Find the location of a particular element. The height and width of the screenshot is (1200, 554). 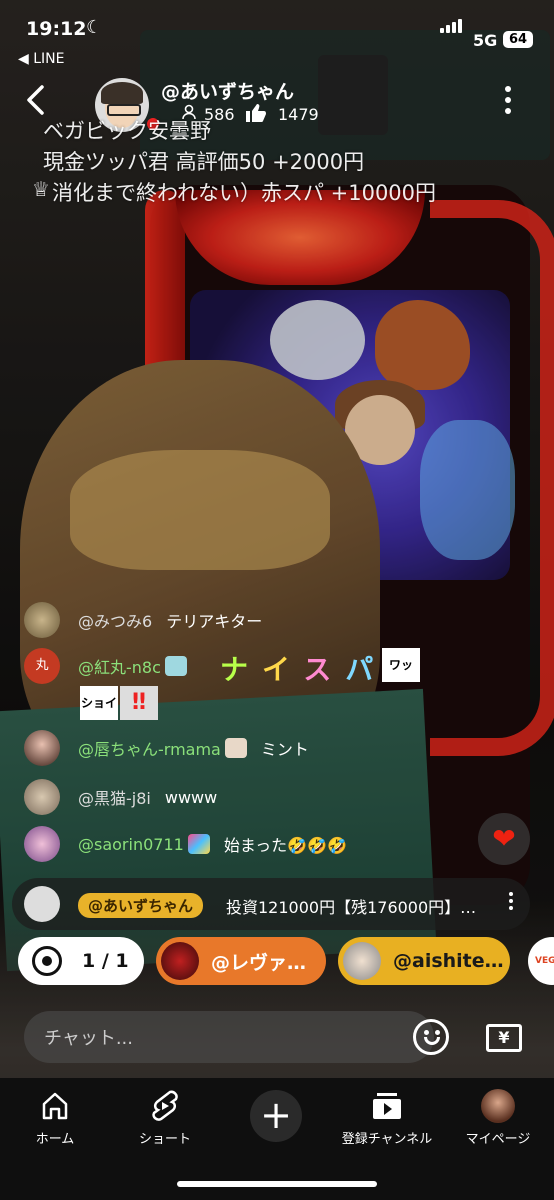

chat-text: テリアキター is located at coordinates (214, 621).